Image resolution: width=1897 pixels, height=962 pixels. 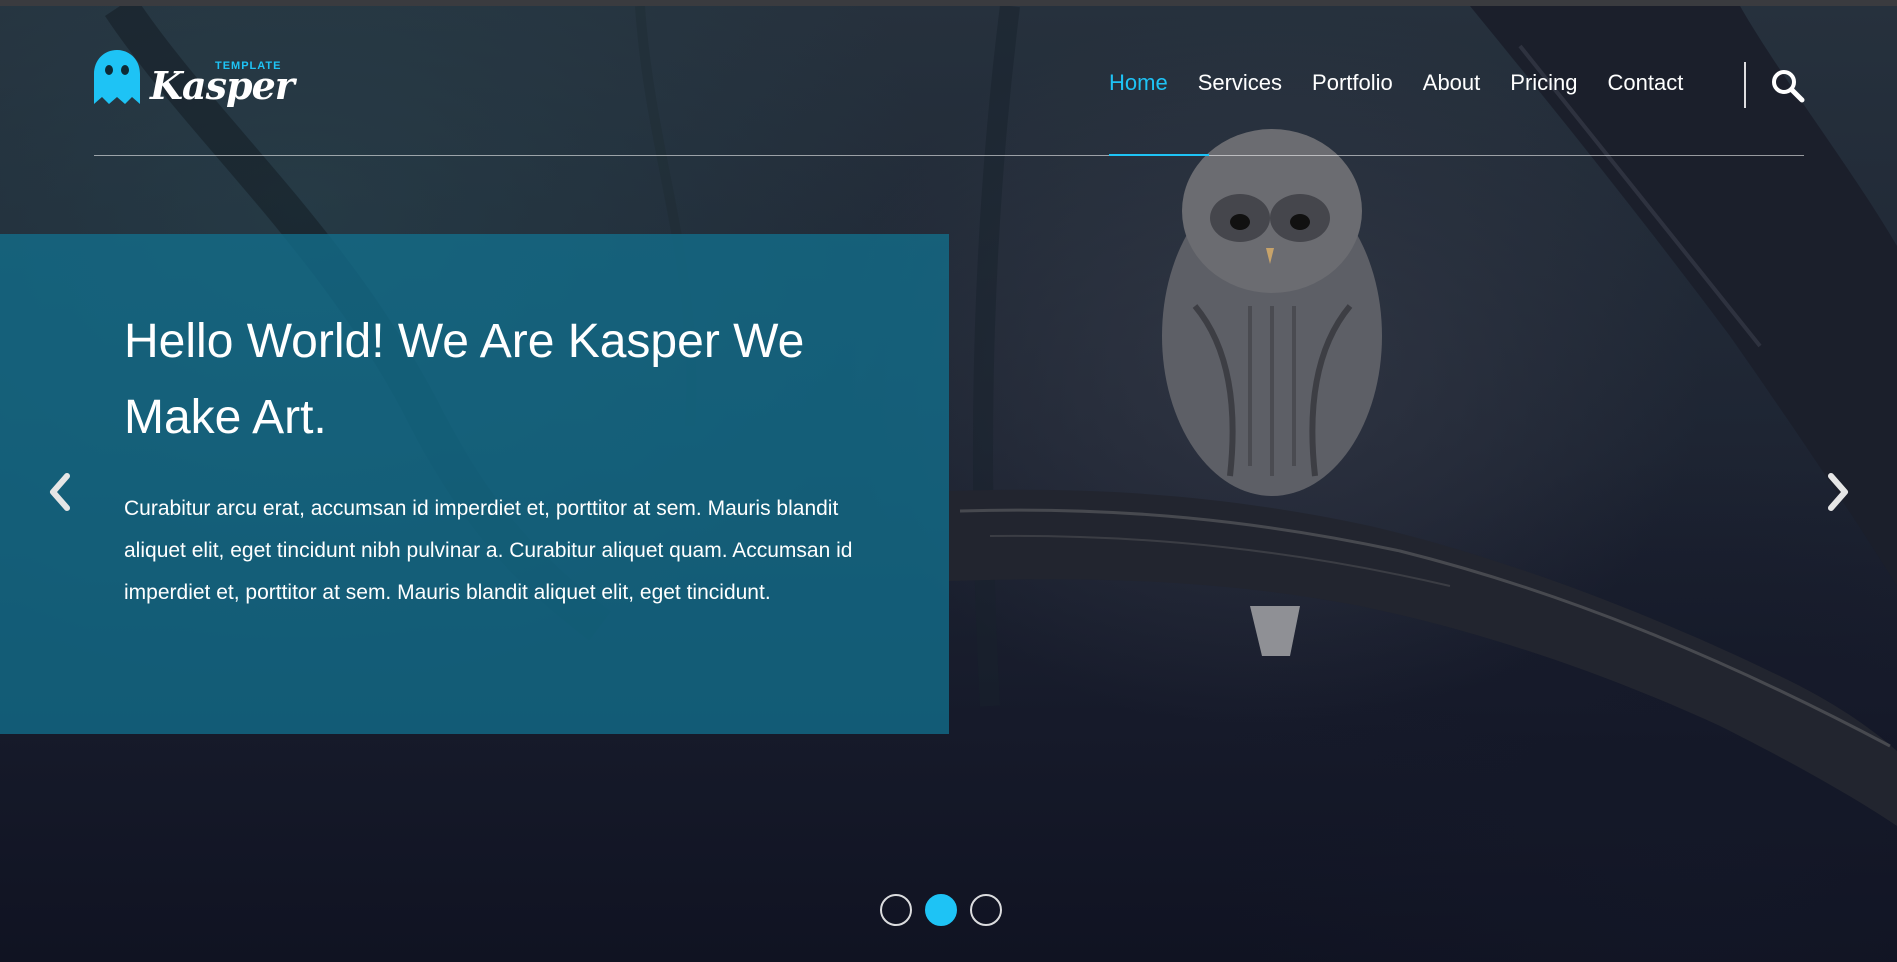 I want to click on search-icon, so click(x=1788, y=86).